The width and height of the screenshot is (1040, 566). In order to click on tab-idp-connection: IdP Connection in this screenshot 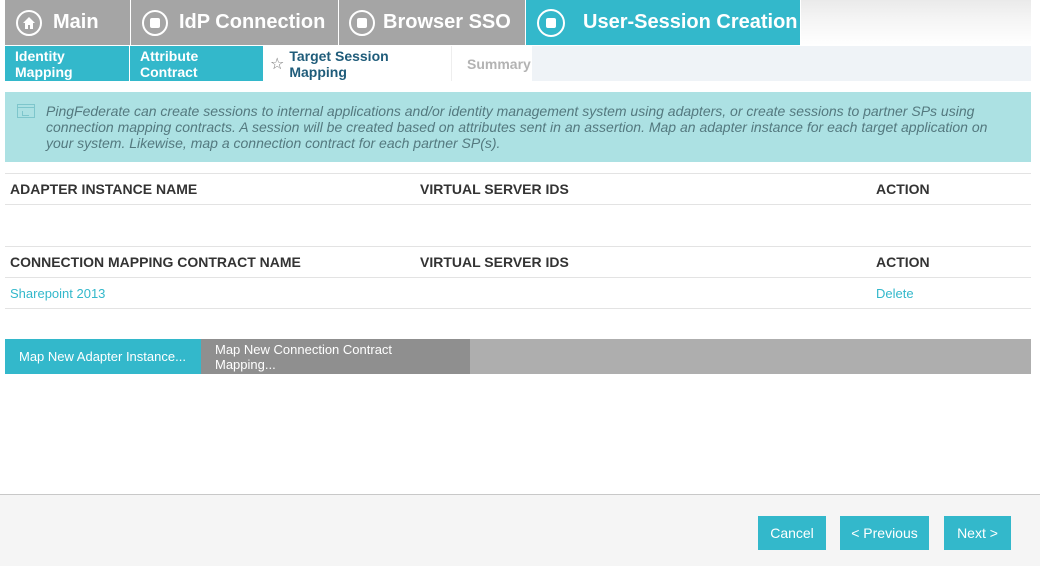, I will do `click(235, 22)`.